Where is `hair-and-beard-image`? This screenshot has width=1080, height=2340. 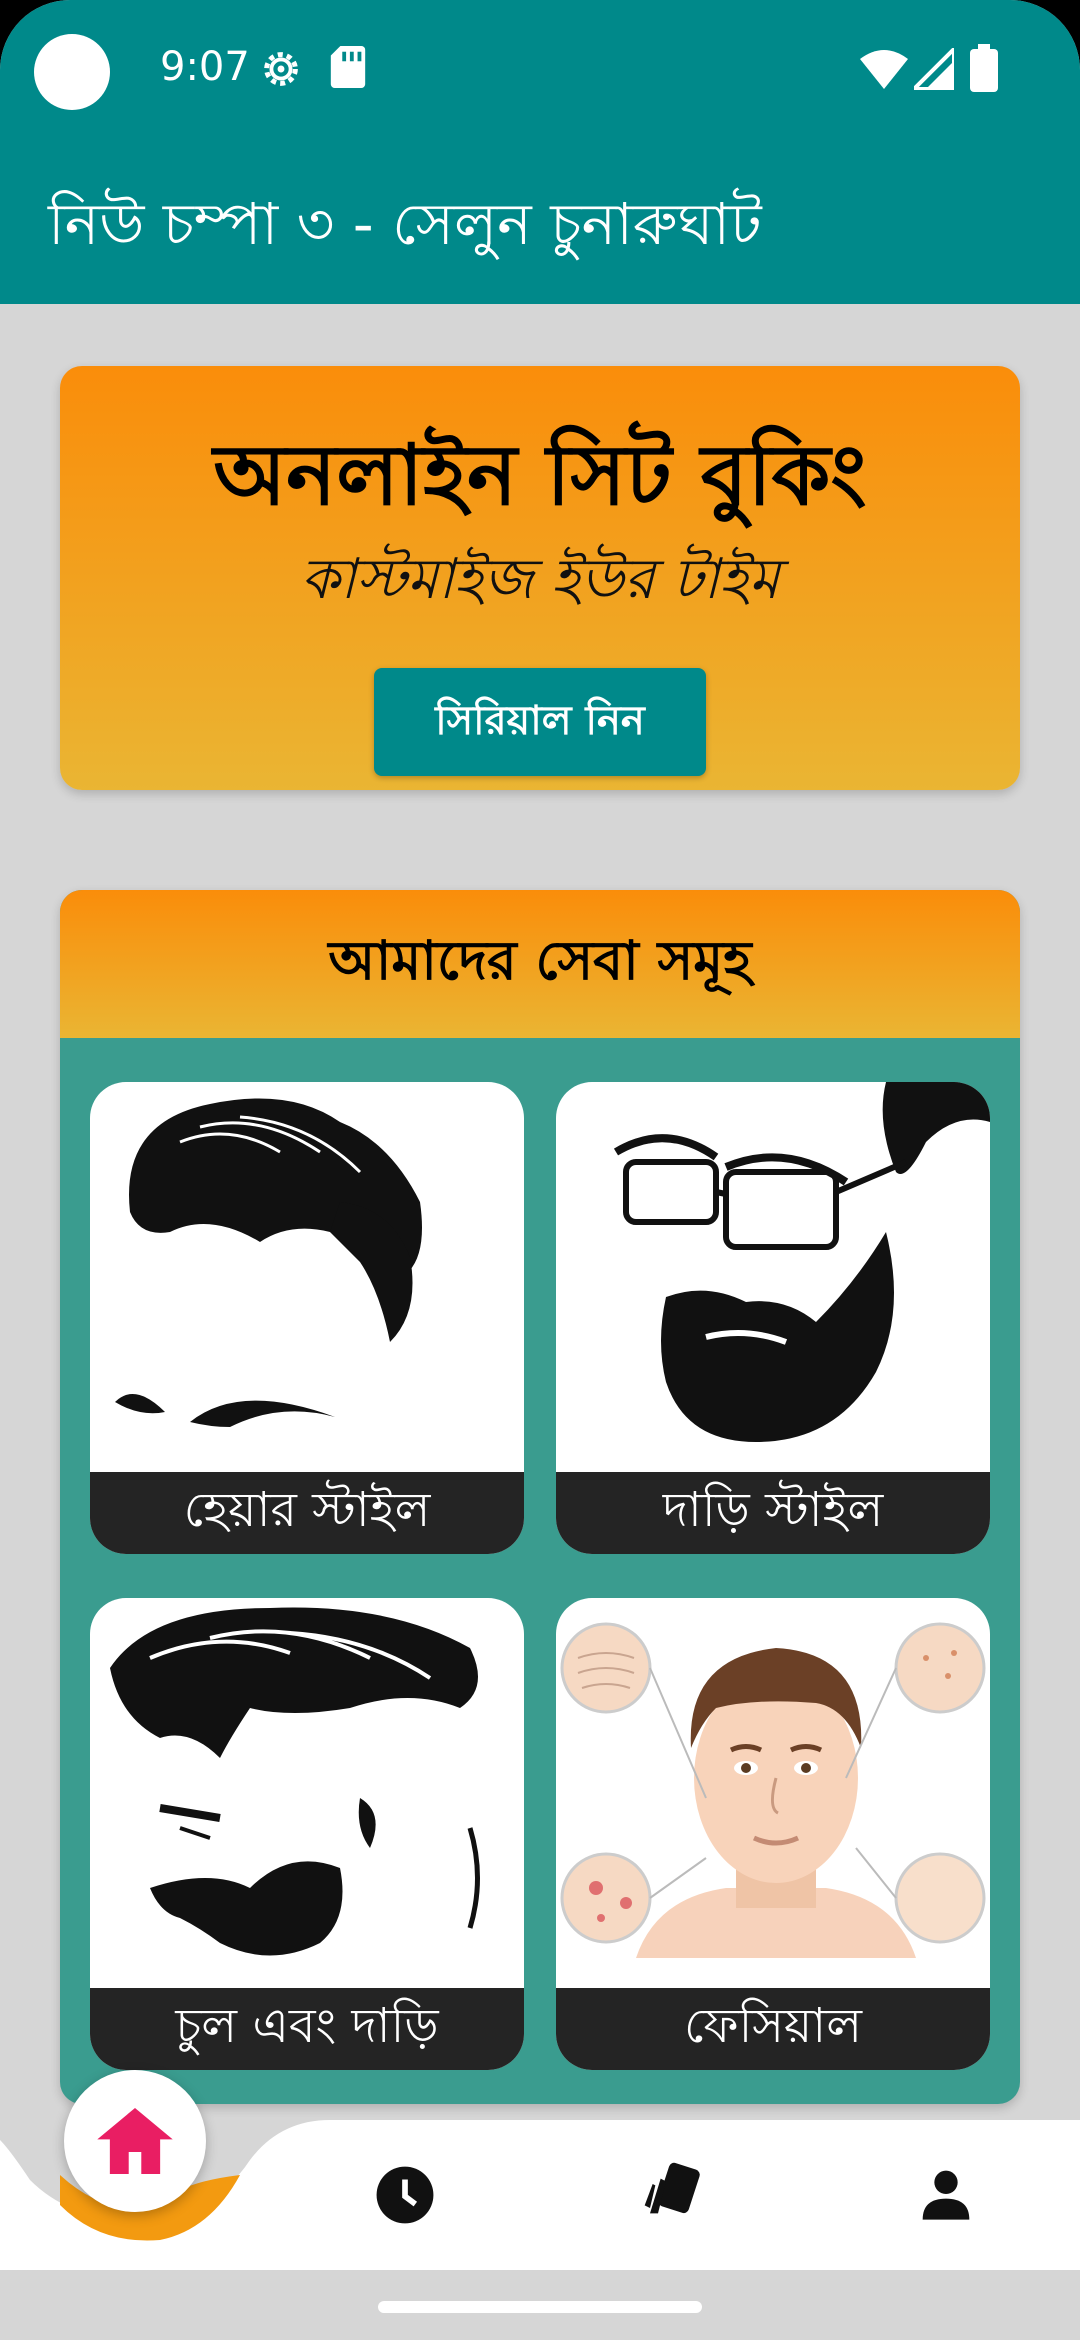 hair-and-beard-image is located at coordinates (295, 1781).